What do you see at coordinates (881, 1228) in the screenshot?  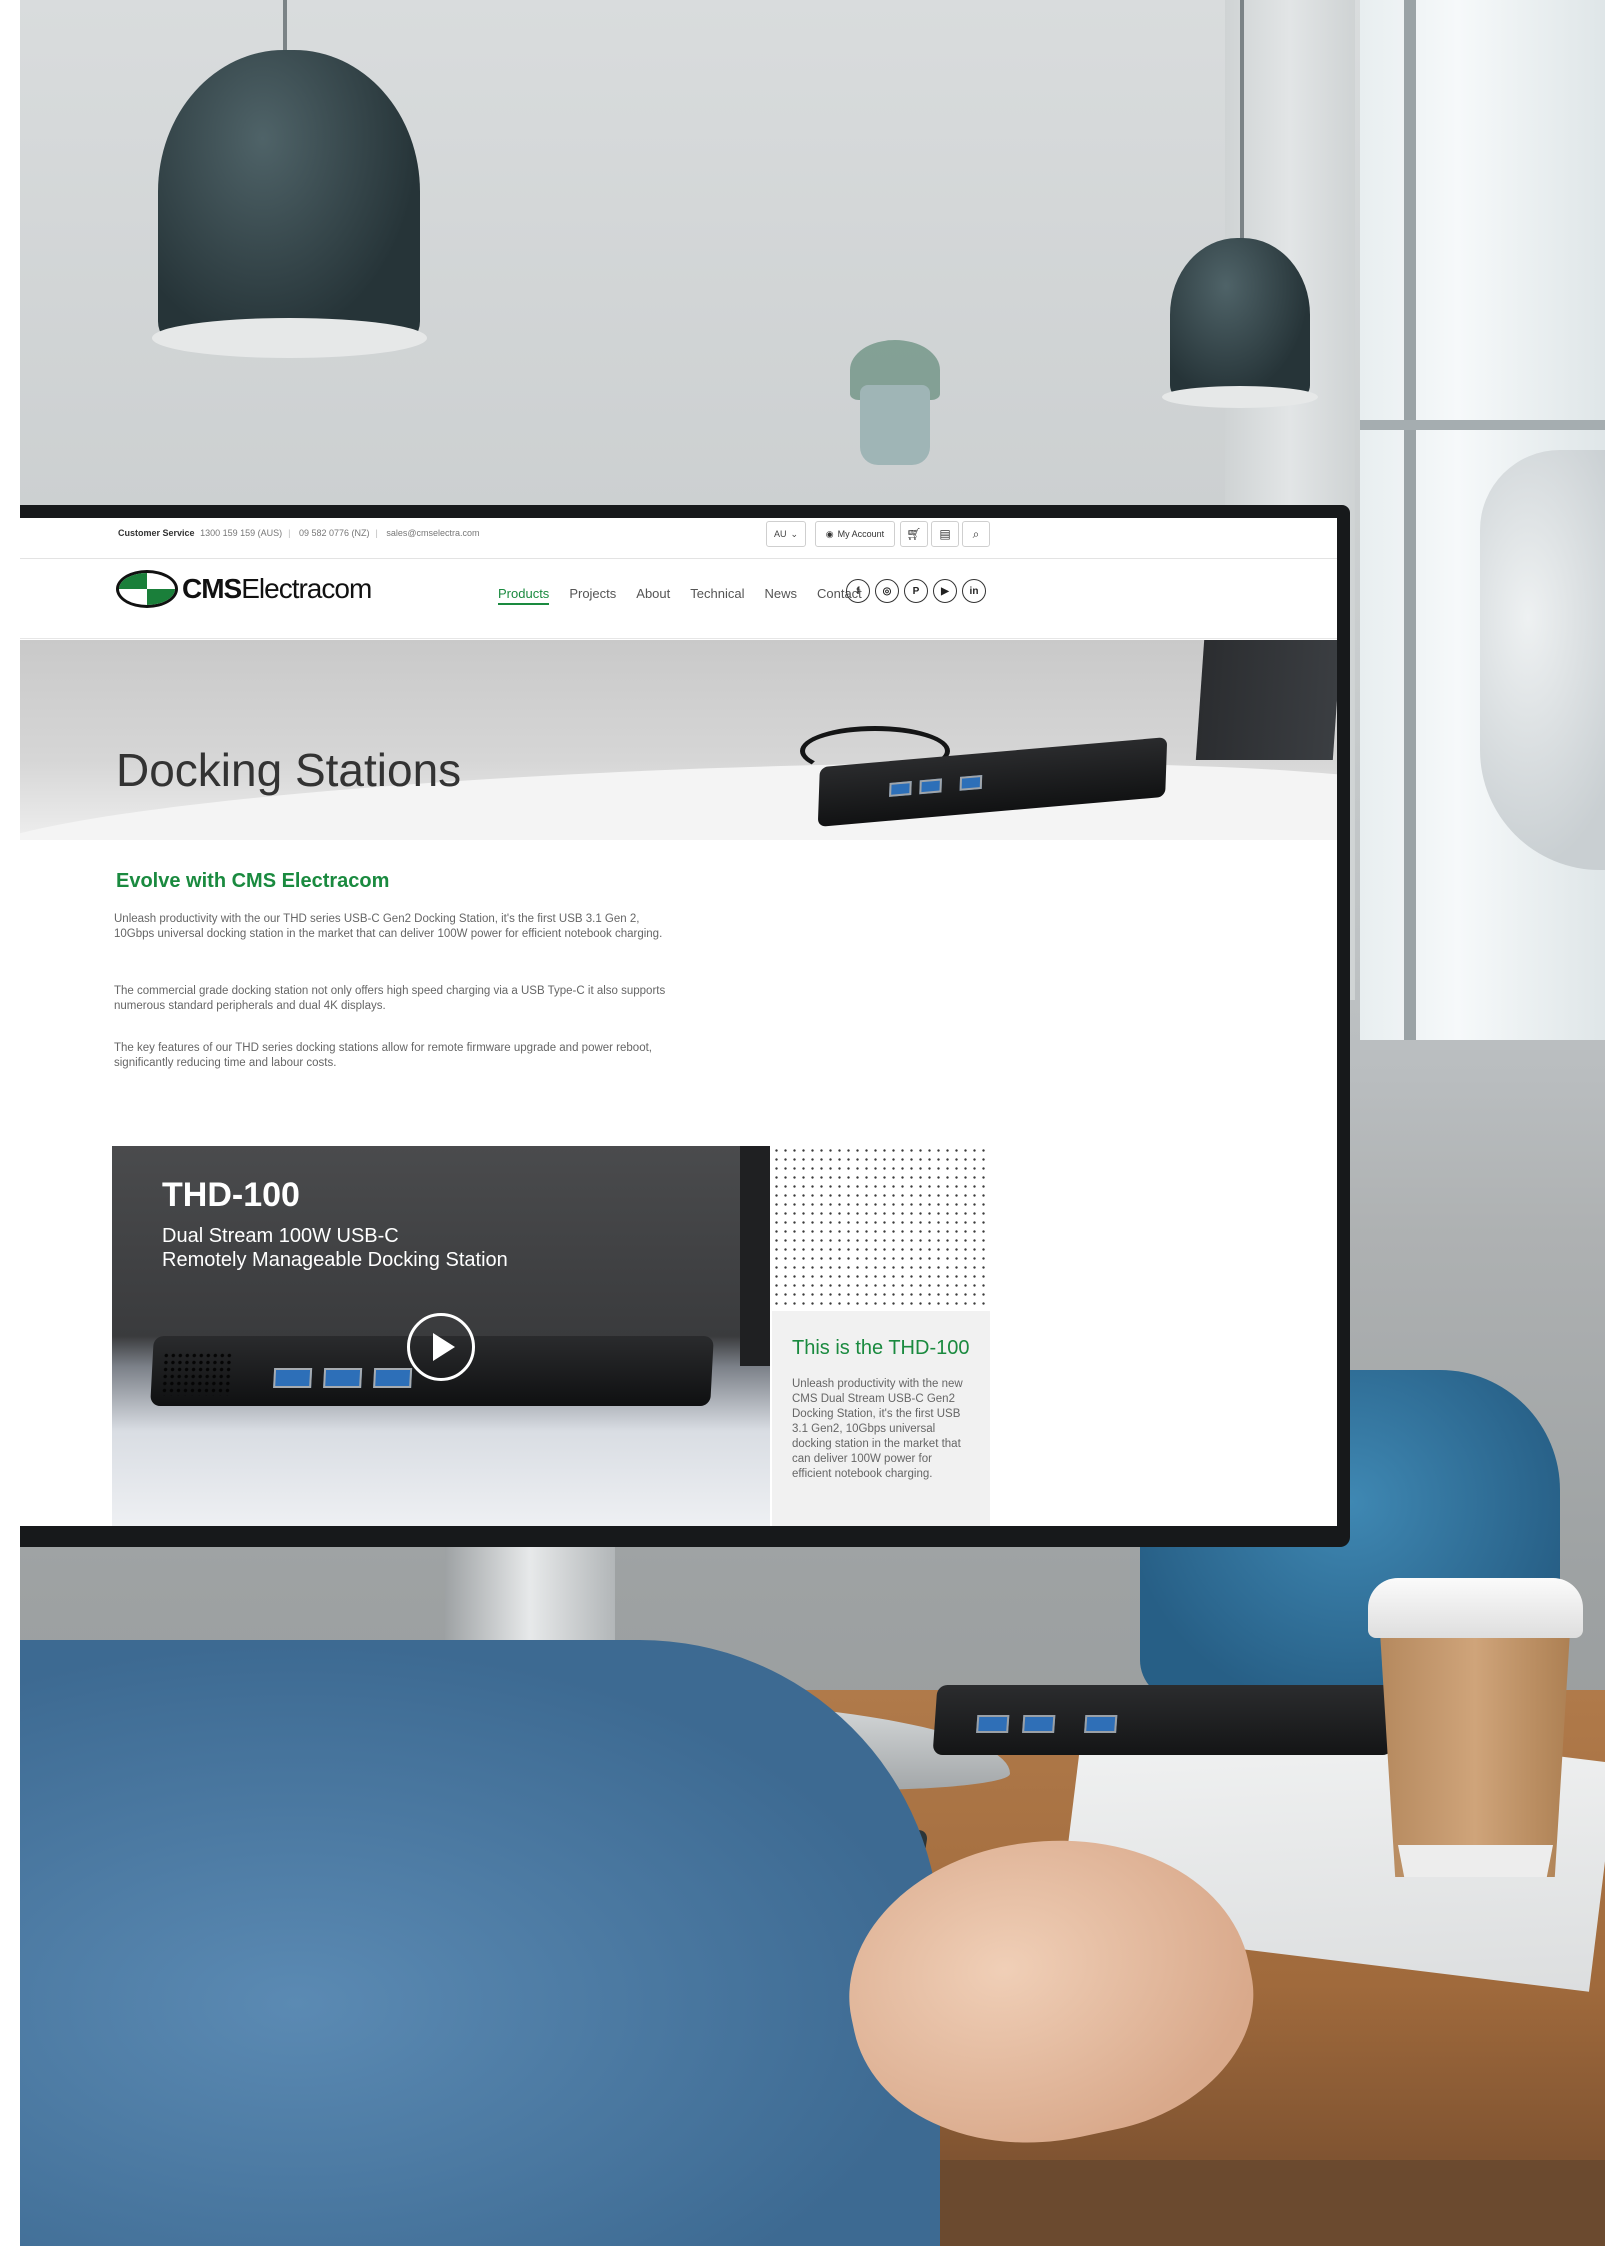 I see `dot-pattern` at bounding box center [881, 1228].